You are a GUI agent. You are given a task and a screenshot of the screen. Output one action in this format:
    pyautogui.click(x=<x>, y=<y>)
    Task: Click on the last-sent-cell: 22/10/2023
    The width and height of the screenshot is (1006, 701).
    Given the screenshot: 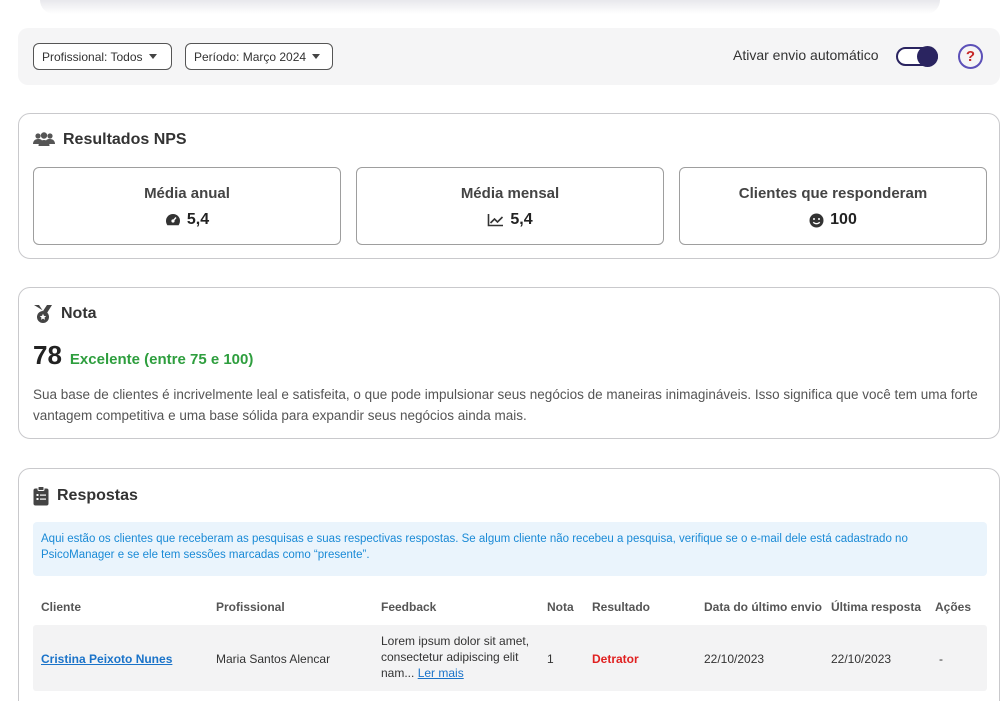 What is the action you would take?
    pyautogui.click(x=734, y=659)
    